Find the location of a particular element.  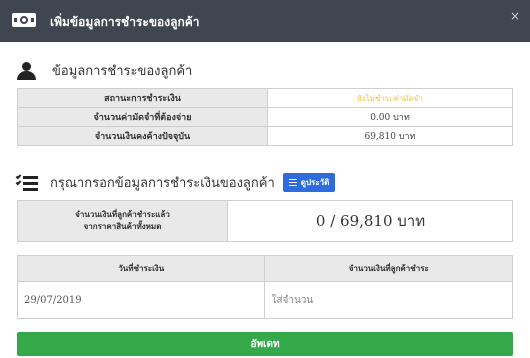

payment-amount-input is located at coordinates (388, 300).